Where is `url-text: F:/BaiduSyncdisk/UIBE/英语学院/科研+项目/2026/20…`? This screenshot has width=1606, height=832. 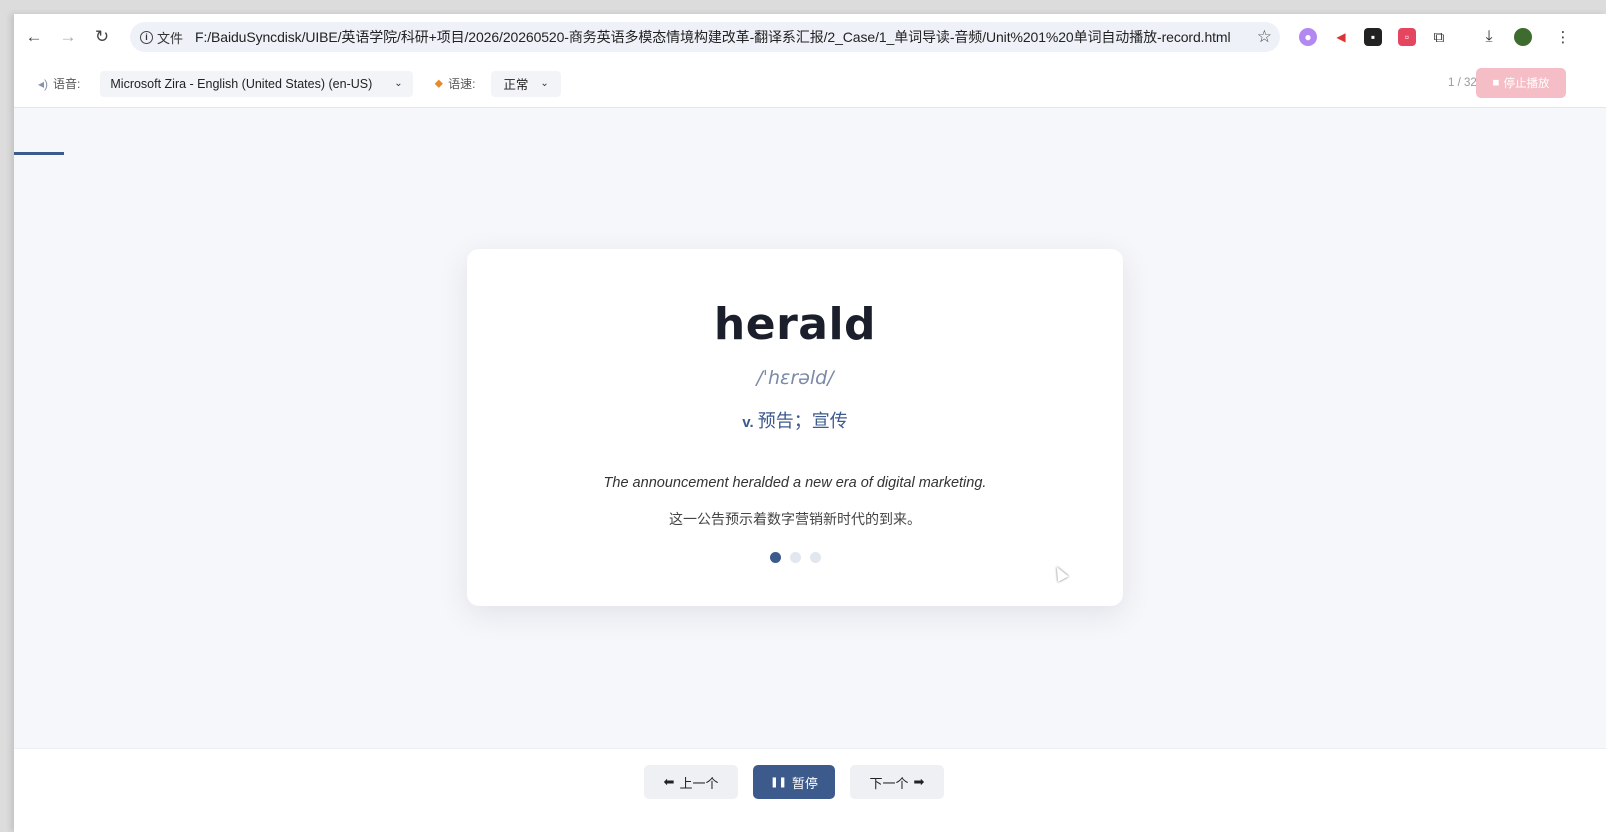
url-text: F:/BaiduSyncdisk/UIBE/英语学院/科研+项目/2026/20… is located at coordinates (712, 37).